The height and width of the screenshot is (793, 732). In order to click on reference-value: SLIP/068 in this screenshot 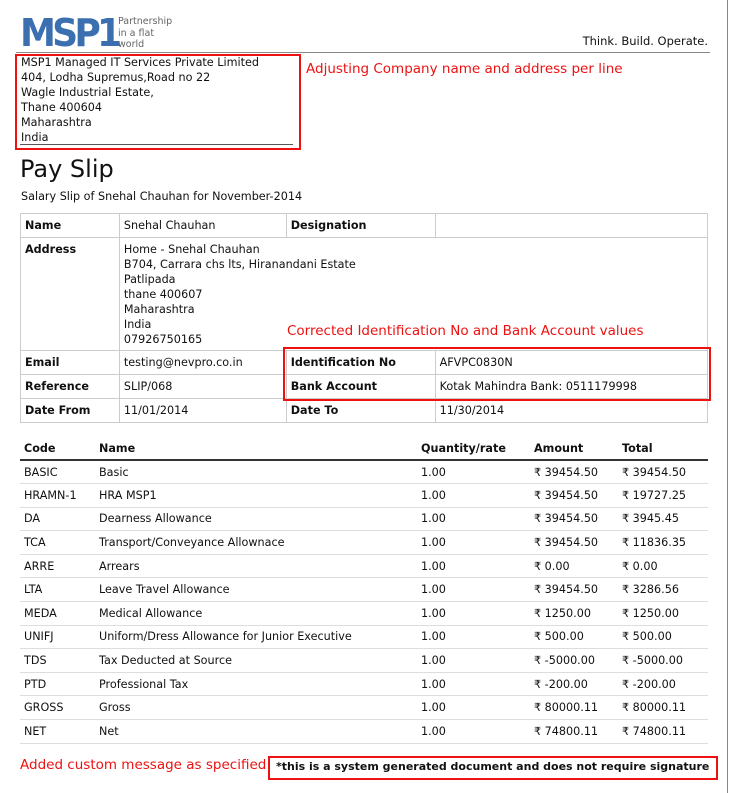, I will do `click(202, 386)`.